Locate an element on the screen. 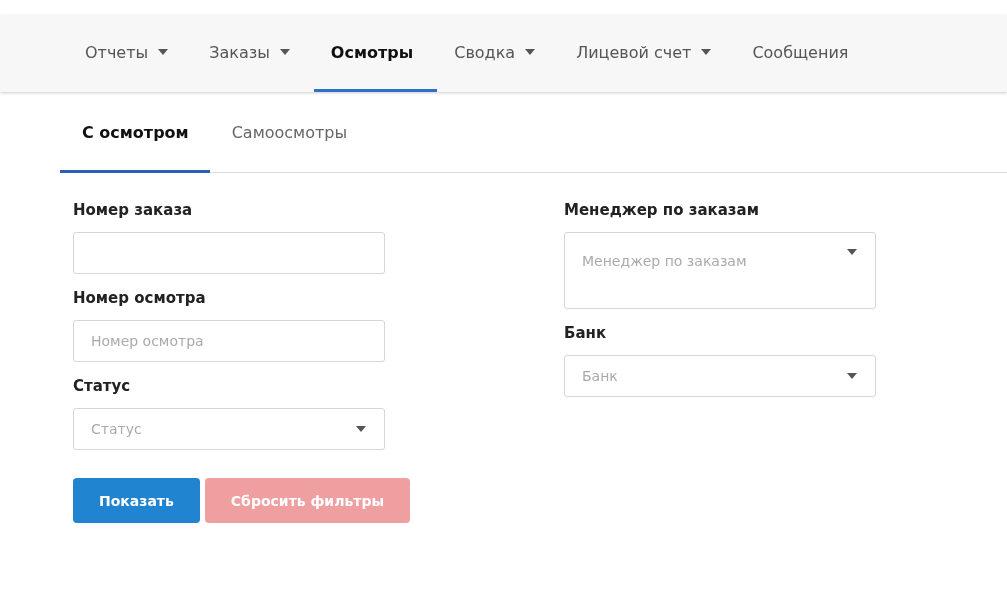  text-field: Номер осмотра is located at coordinates (229, 341).